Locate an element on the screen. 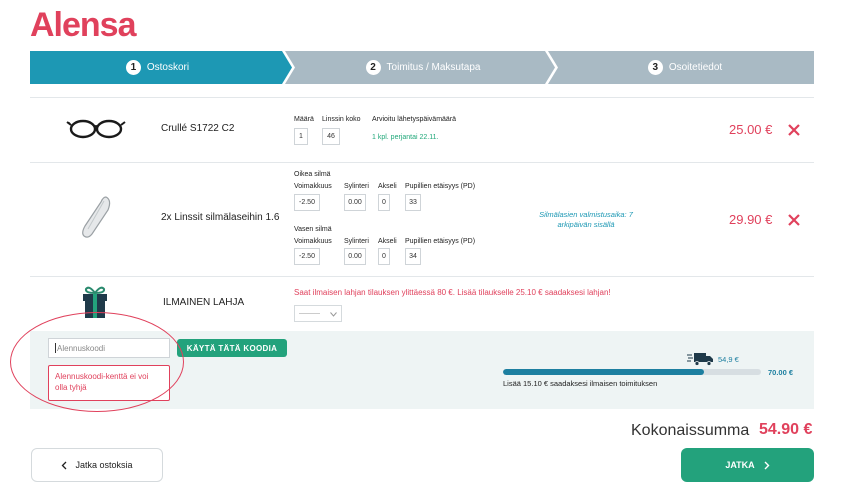 The width and height of the screenshot is (850, 500). apply-coupon-button: KÄYTÄ TÄTÄ KOODIA is located at coordinates (232, 348).